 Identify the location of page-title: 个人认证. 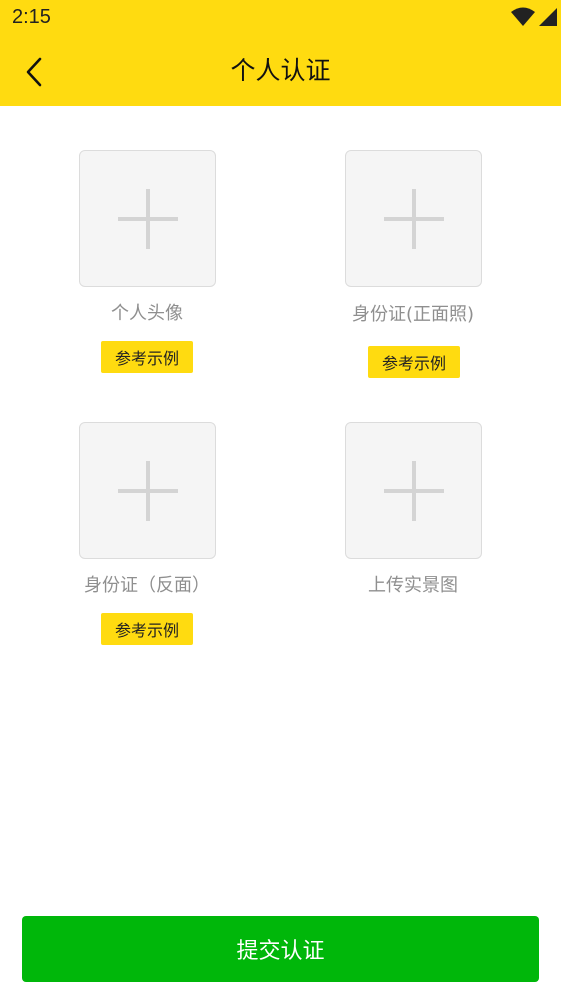
(280, 70).